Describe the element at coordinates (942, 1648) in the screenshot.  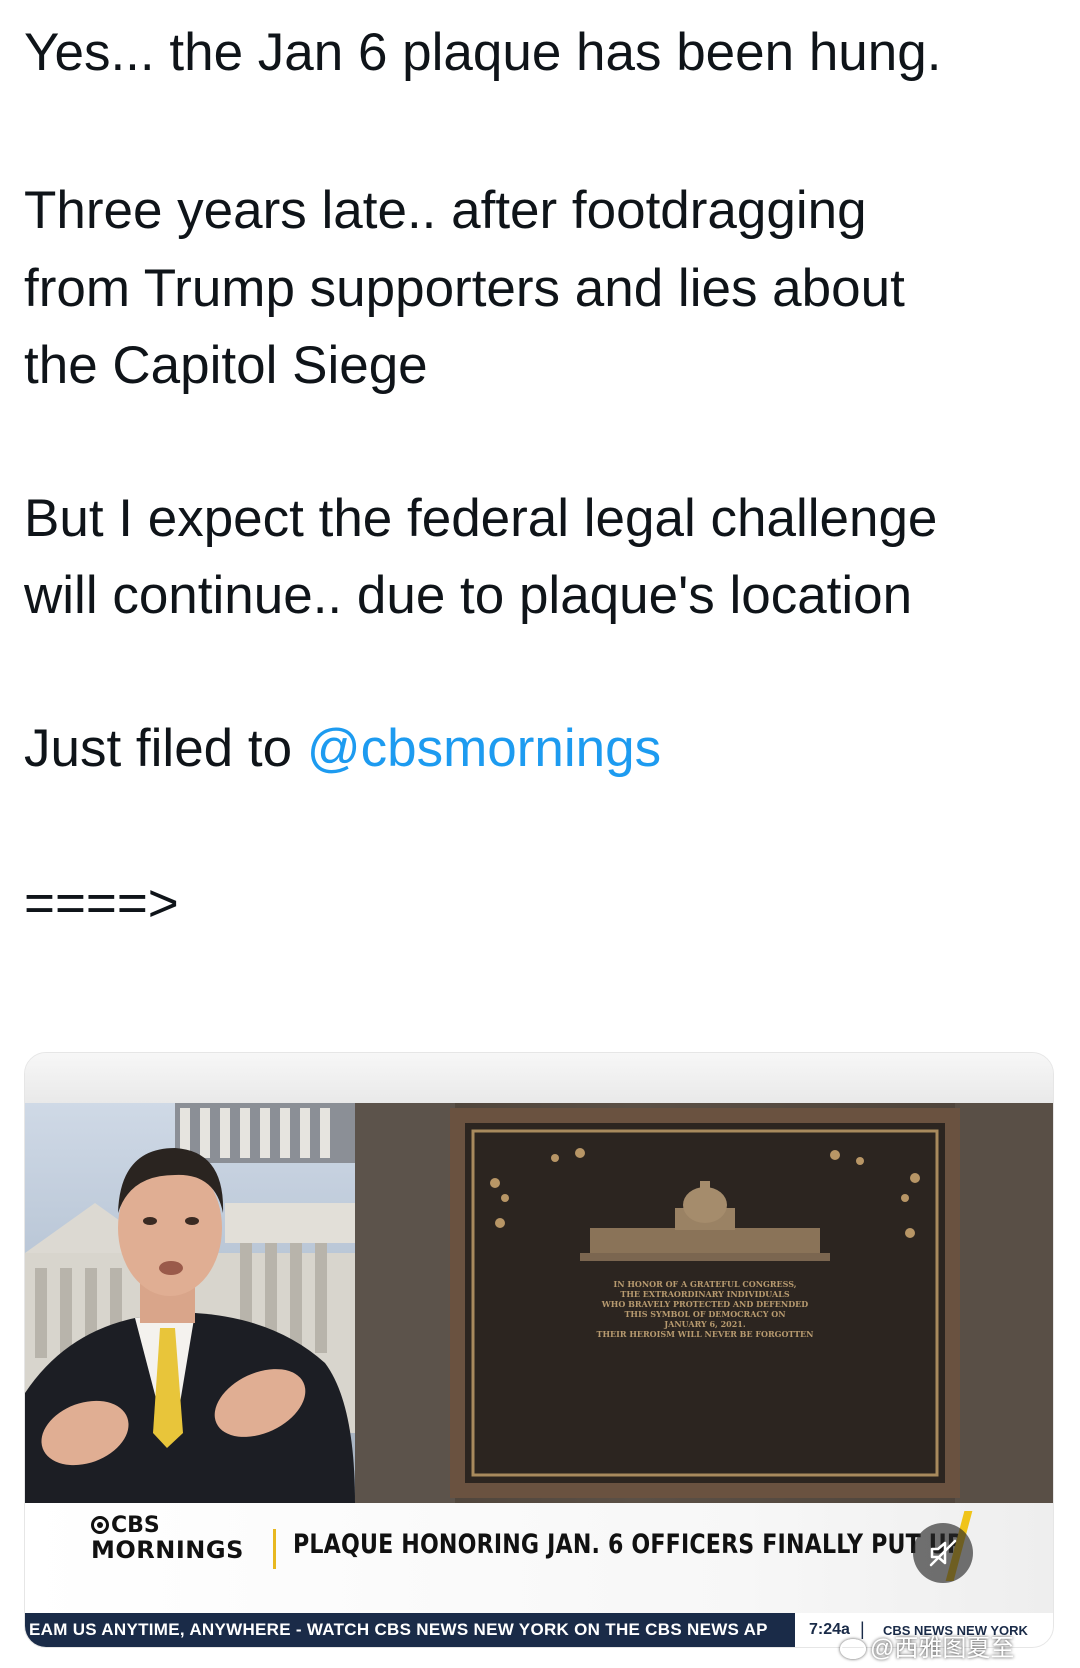
I see `watermark-text: @西雅图夏至` at that location.